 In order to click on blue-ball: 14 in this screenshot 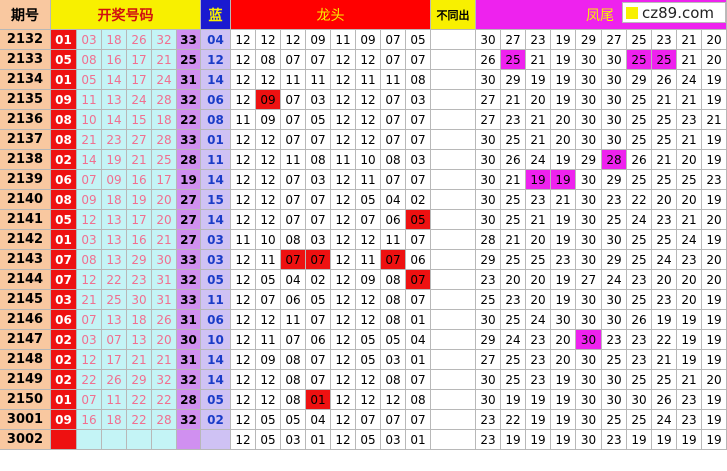, I will do `click(216, 220)`.